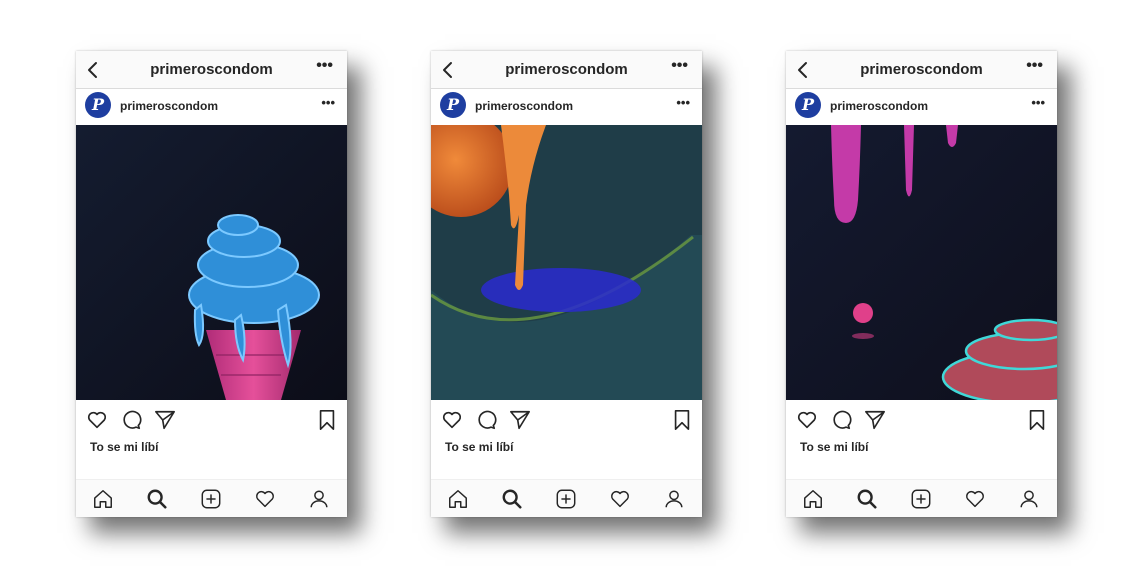 Image resolution: width=1134 pixels, height=567 pixels. What do you see at coordinates (566, 262) in the screenshot?
I see `post-image-melting-scoop` at bounding box center [566, 262].